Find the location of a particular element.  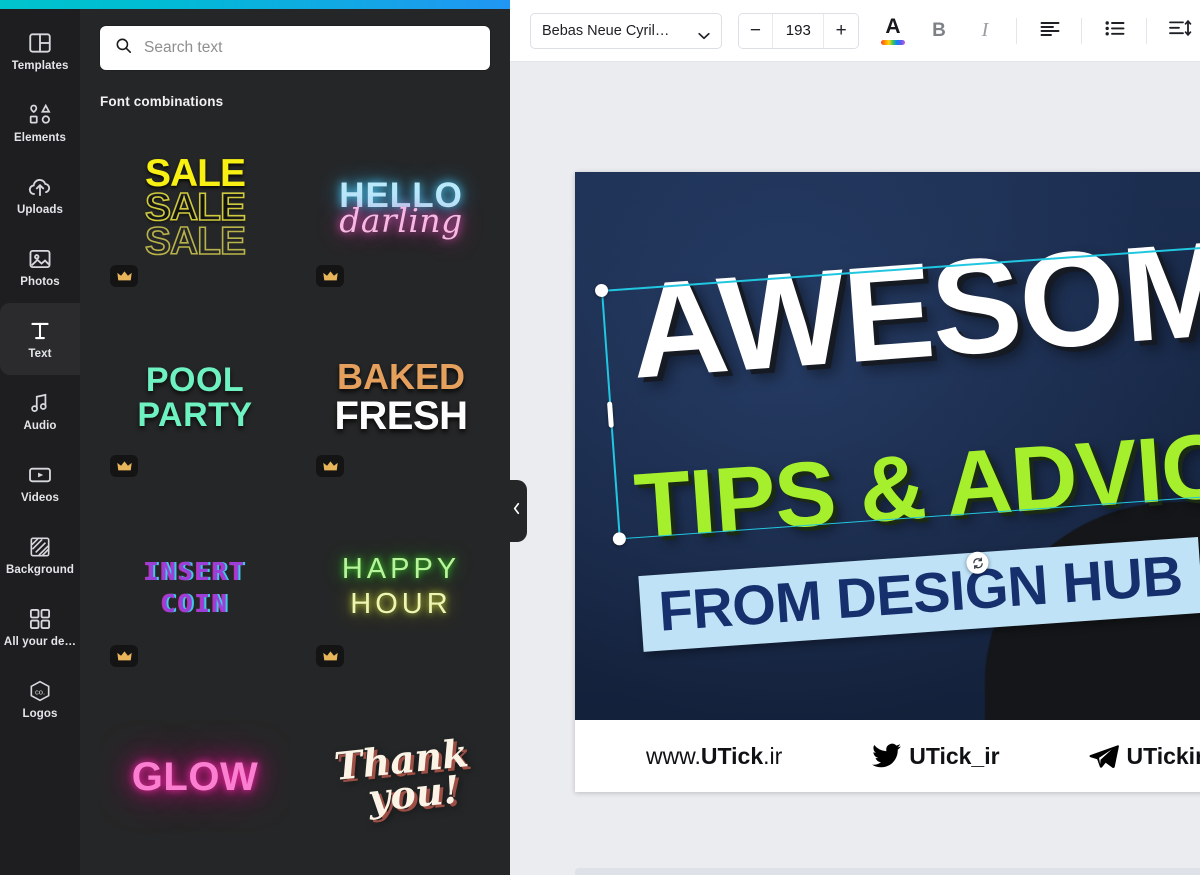

sidebar-item-text: Text is located at coordinates (40, 339).